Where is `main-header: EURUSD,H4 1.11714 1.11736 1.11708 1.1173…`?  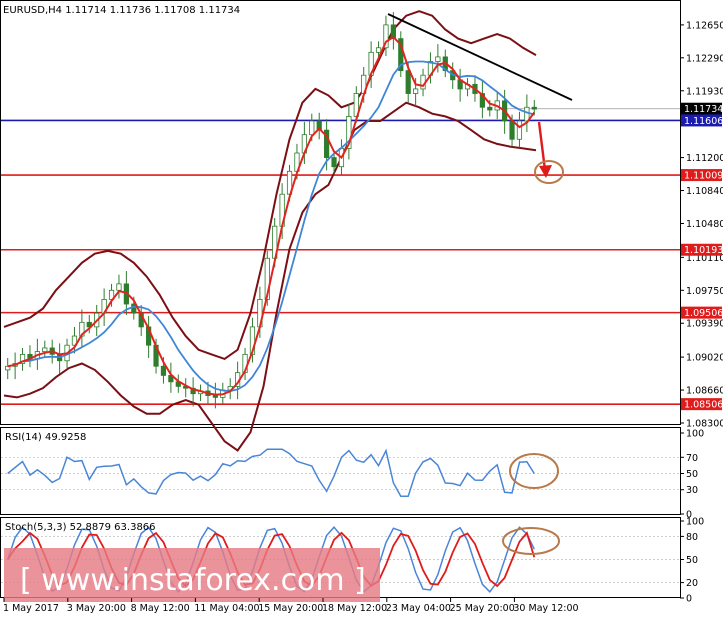 main-header: EURUSD,H4 1.11714 1.11736 1.11708 1.1173… is located at coordinates (121, 10).